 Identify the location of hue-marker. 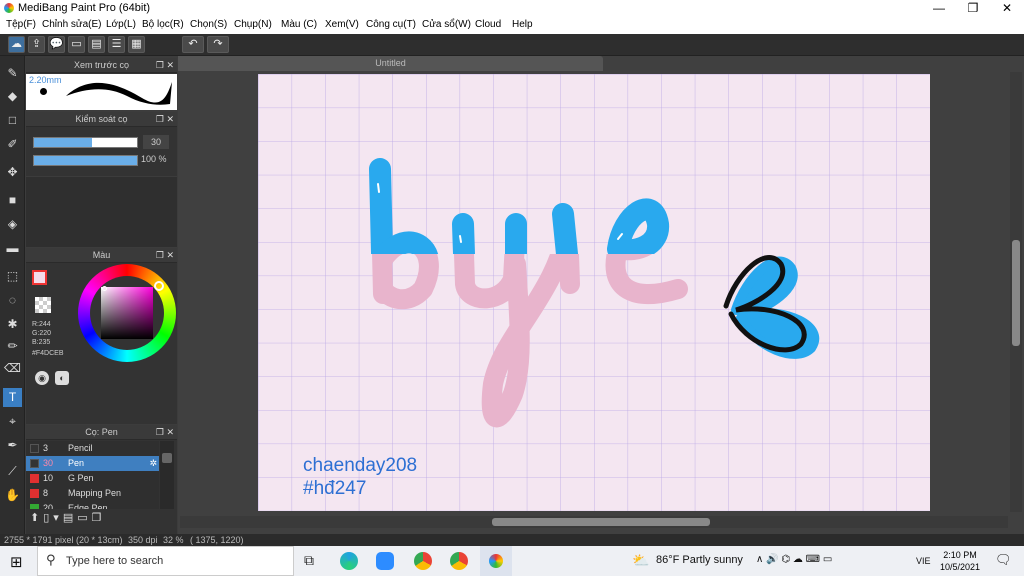
(159, 286).